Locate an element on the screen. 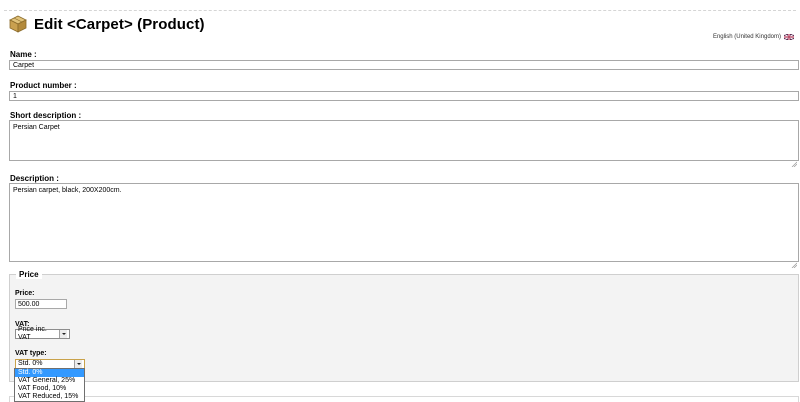  dropdown-option: VAT Reduced, 15% is located at coordinates (49, 397).